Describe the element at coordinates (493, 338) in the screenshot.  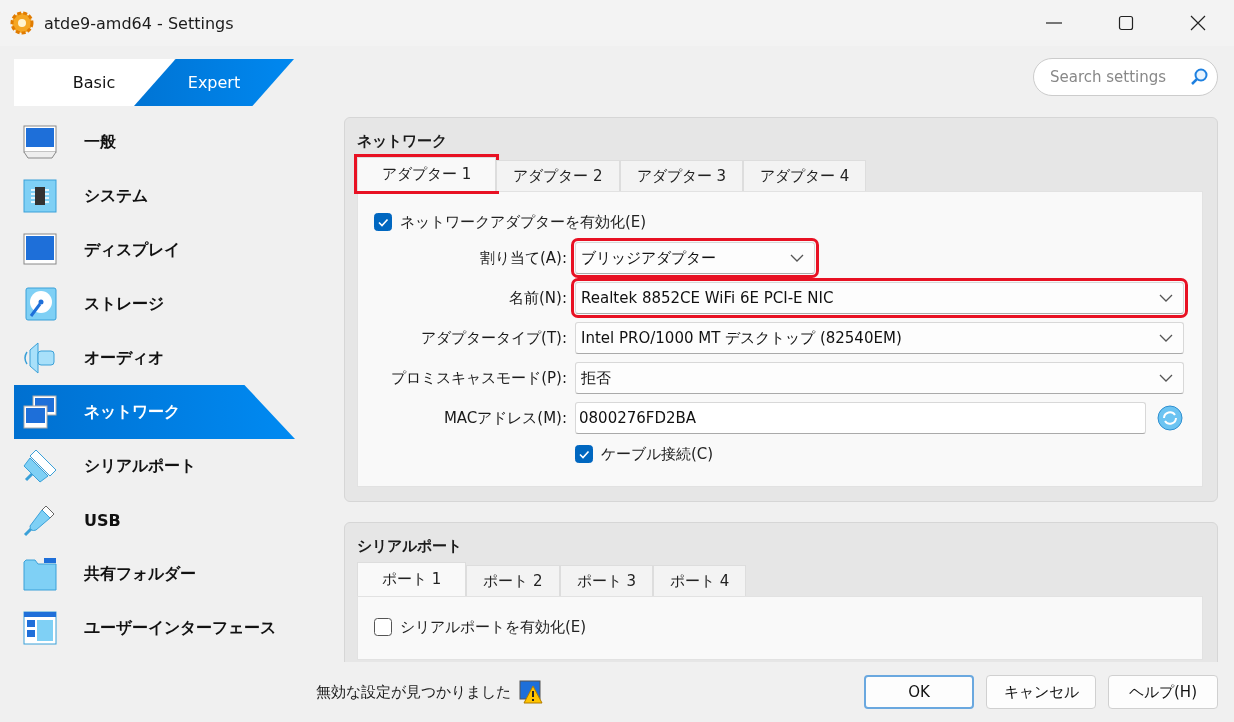
I see `field-label: アダプタータイプ(T):` at that location.